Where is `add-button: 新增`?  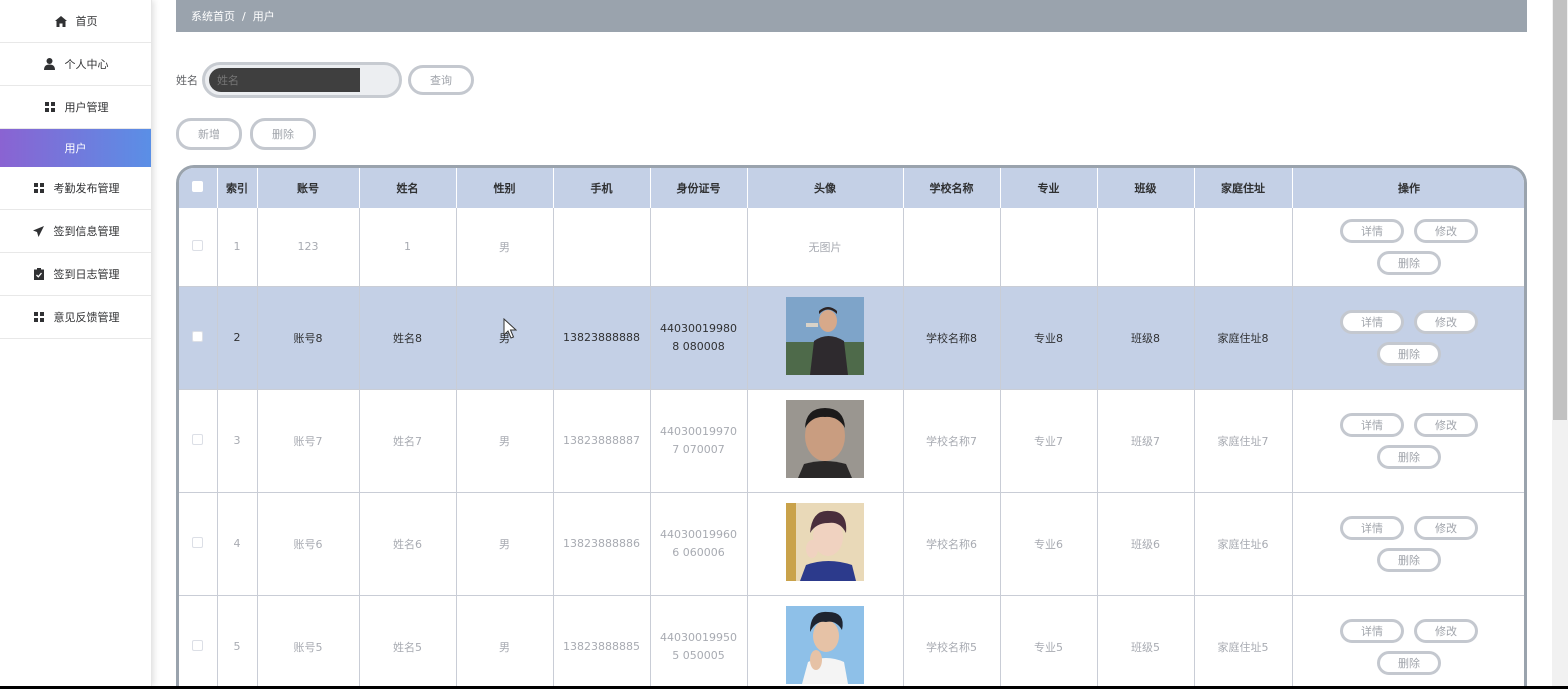
add-button: 新增 is located at coordinates (209, 134).